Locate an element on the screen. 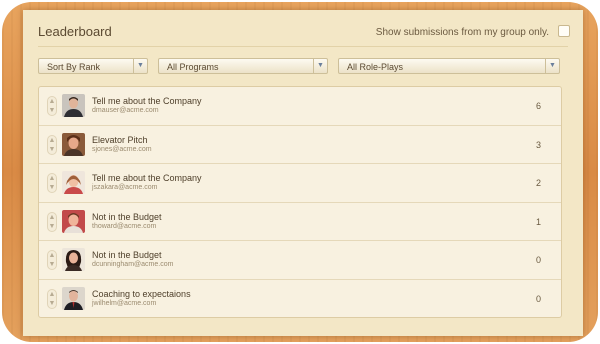  submission-email: dcunningham@acme.com is located at coordinates (133, 264).